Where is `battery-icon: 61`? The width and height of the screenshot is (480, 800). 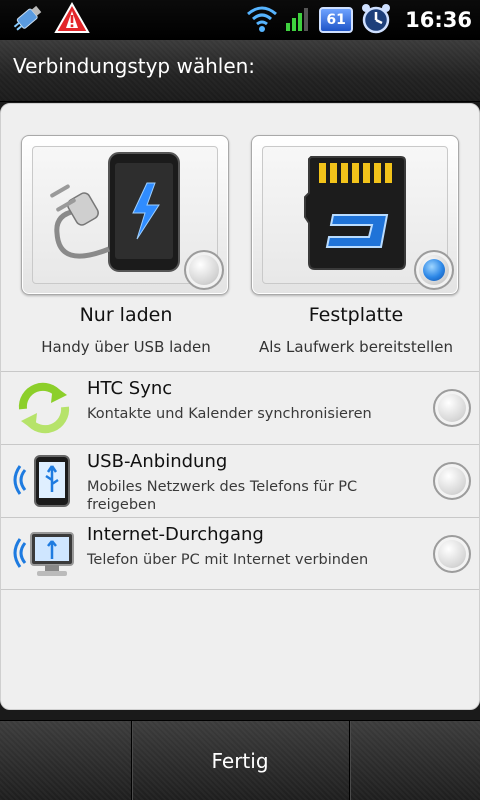 battery-icon: 61 is located at coordinates (336, 20).